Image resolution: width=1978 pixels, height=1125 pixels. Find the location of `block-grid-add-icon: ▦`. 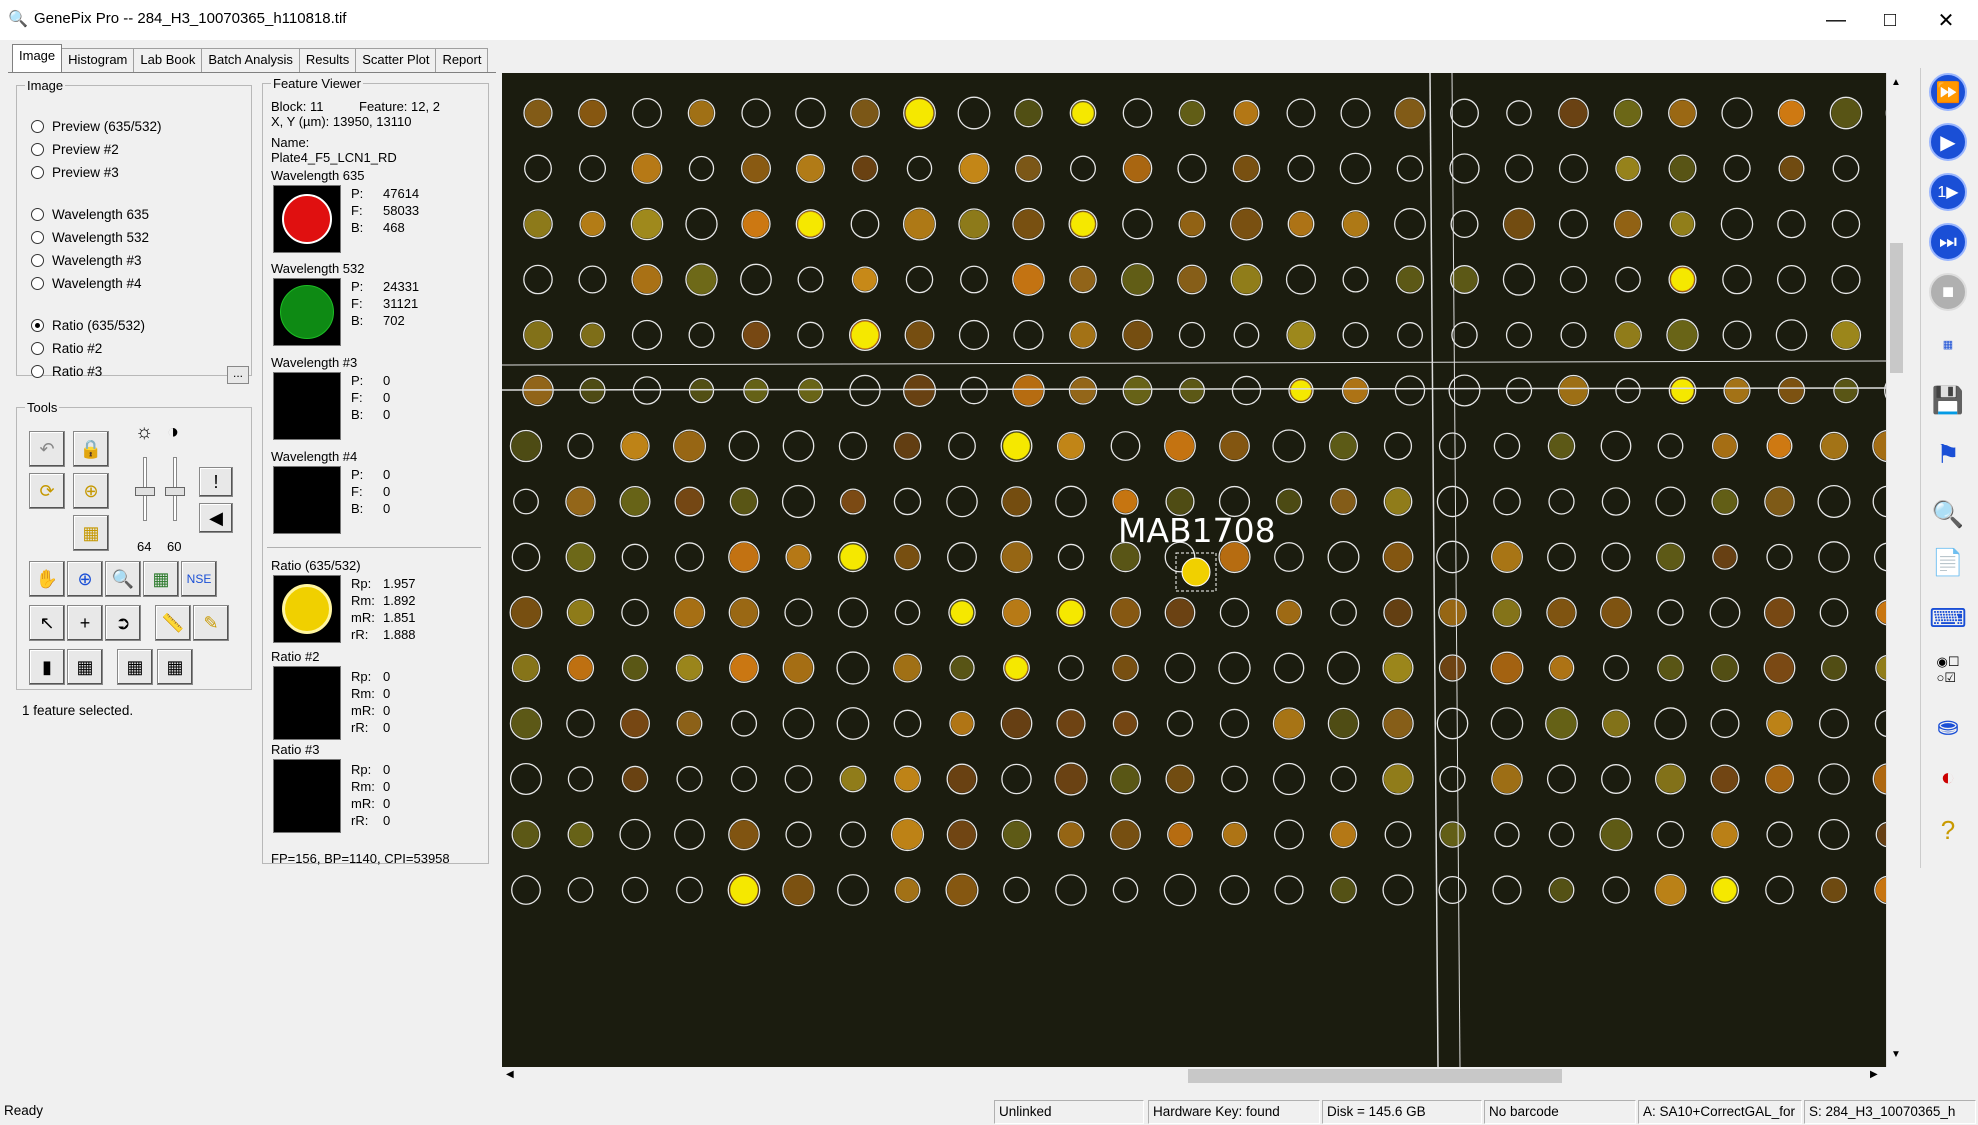

block-grid-add-icon: ▦ is located at coordinates (135, 667).